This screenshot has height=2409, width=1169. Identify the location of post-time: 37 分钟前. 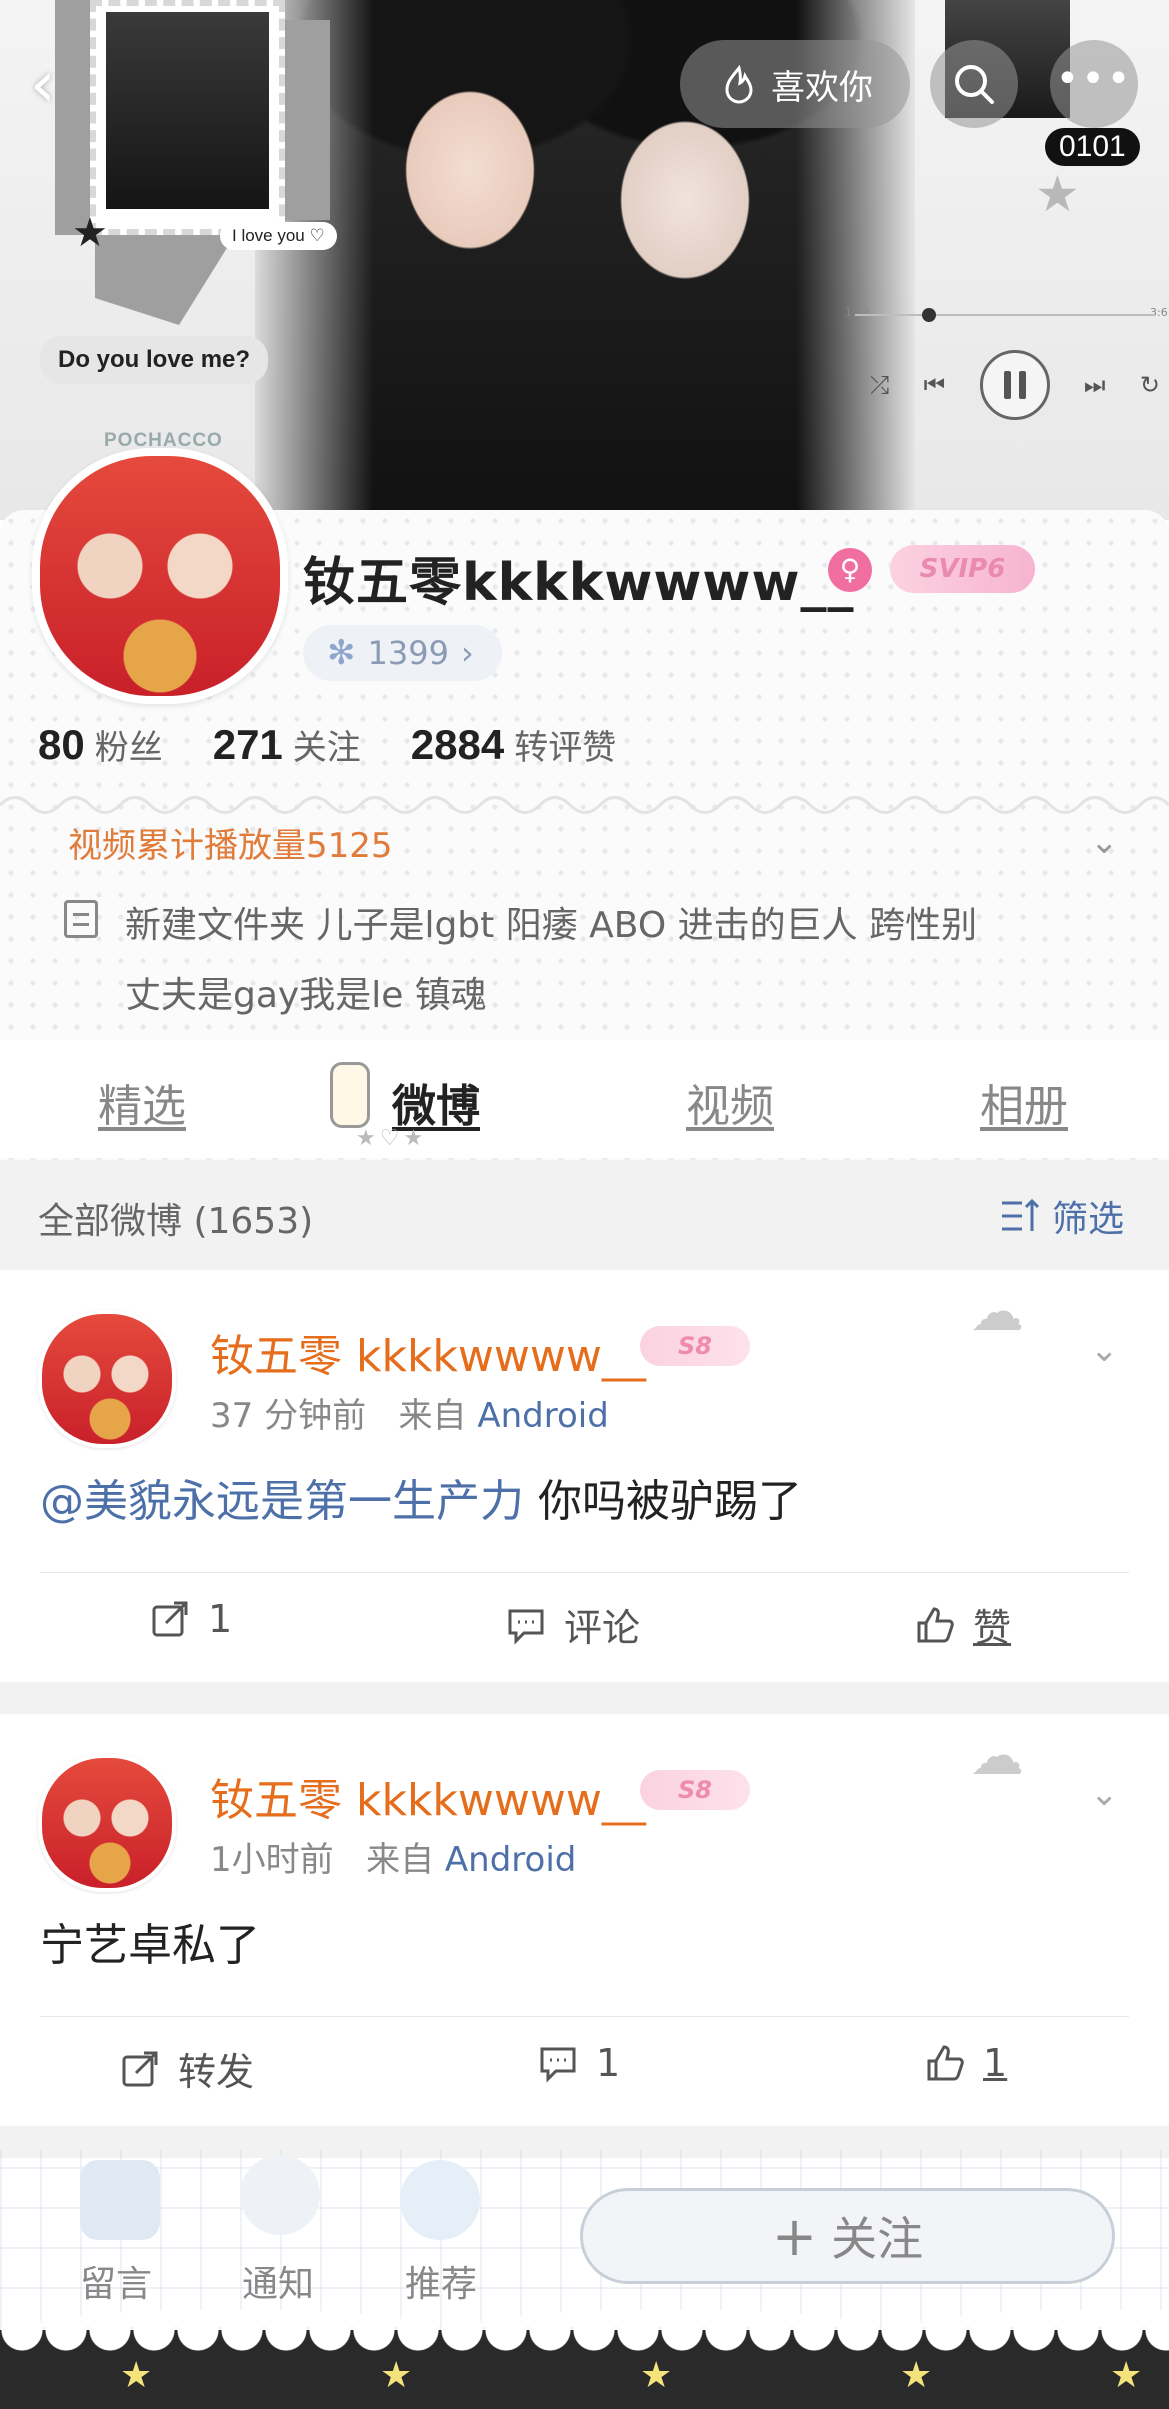
(288, 1416).